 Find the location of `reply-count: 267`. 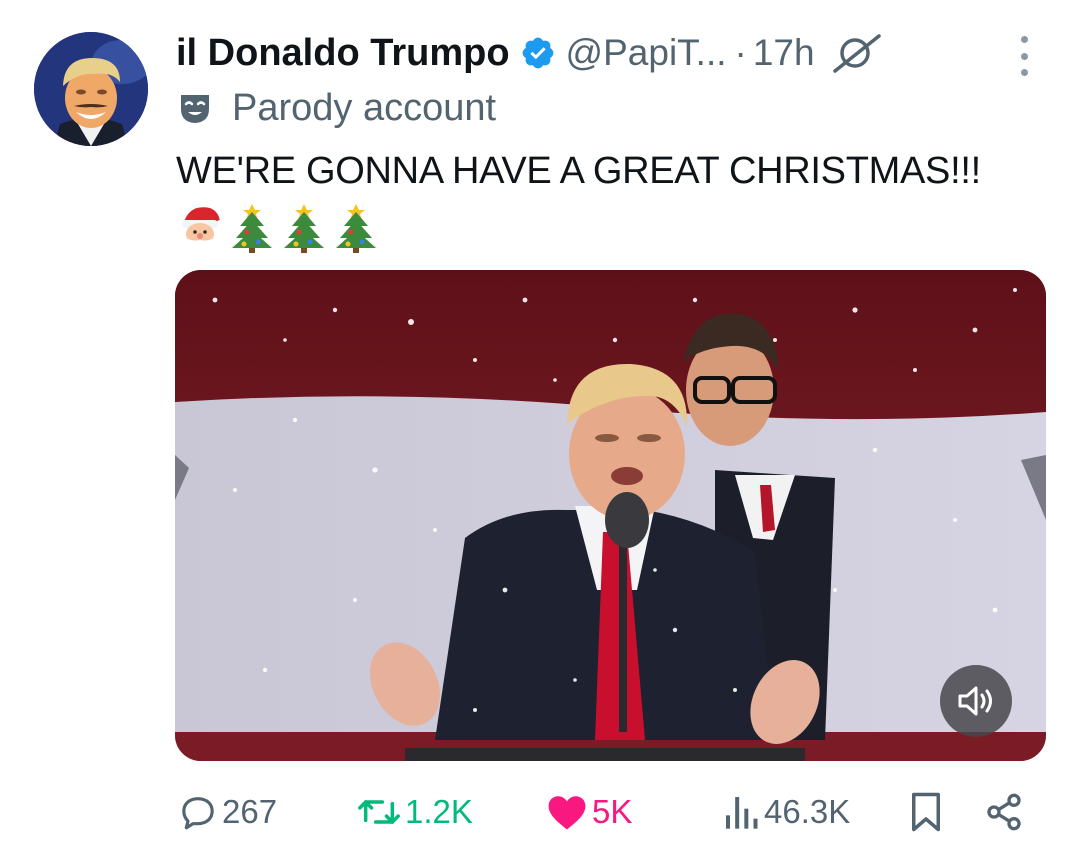

reply-count: 267 is located at coordinates (250, 811).